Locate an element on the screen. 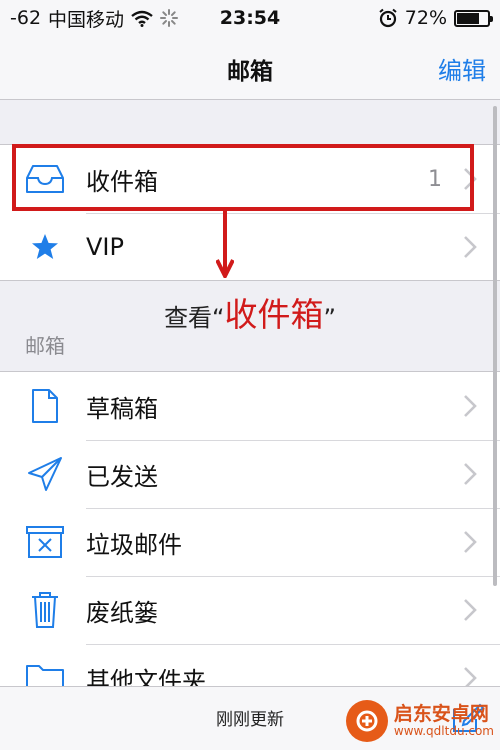  annotation-caption: 查看“收件箱” is located at coordinates (250, 312).